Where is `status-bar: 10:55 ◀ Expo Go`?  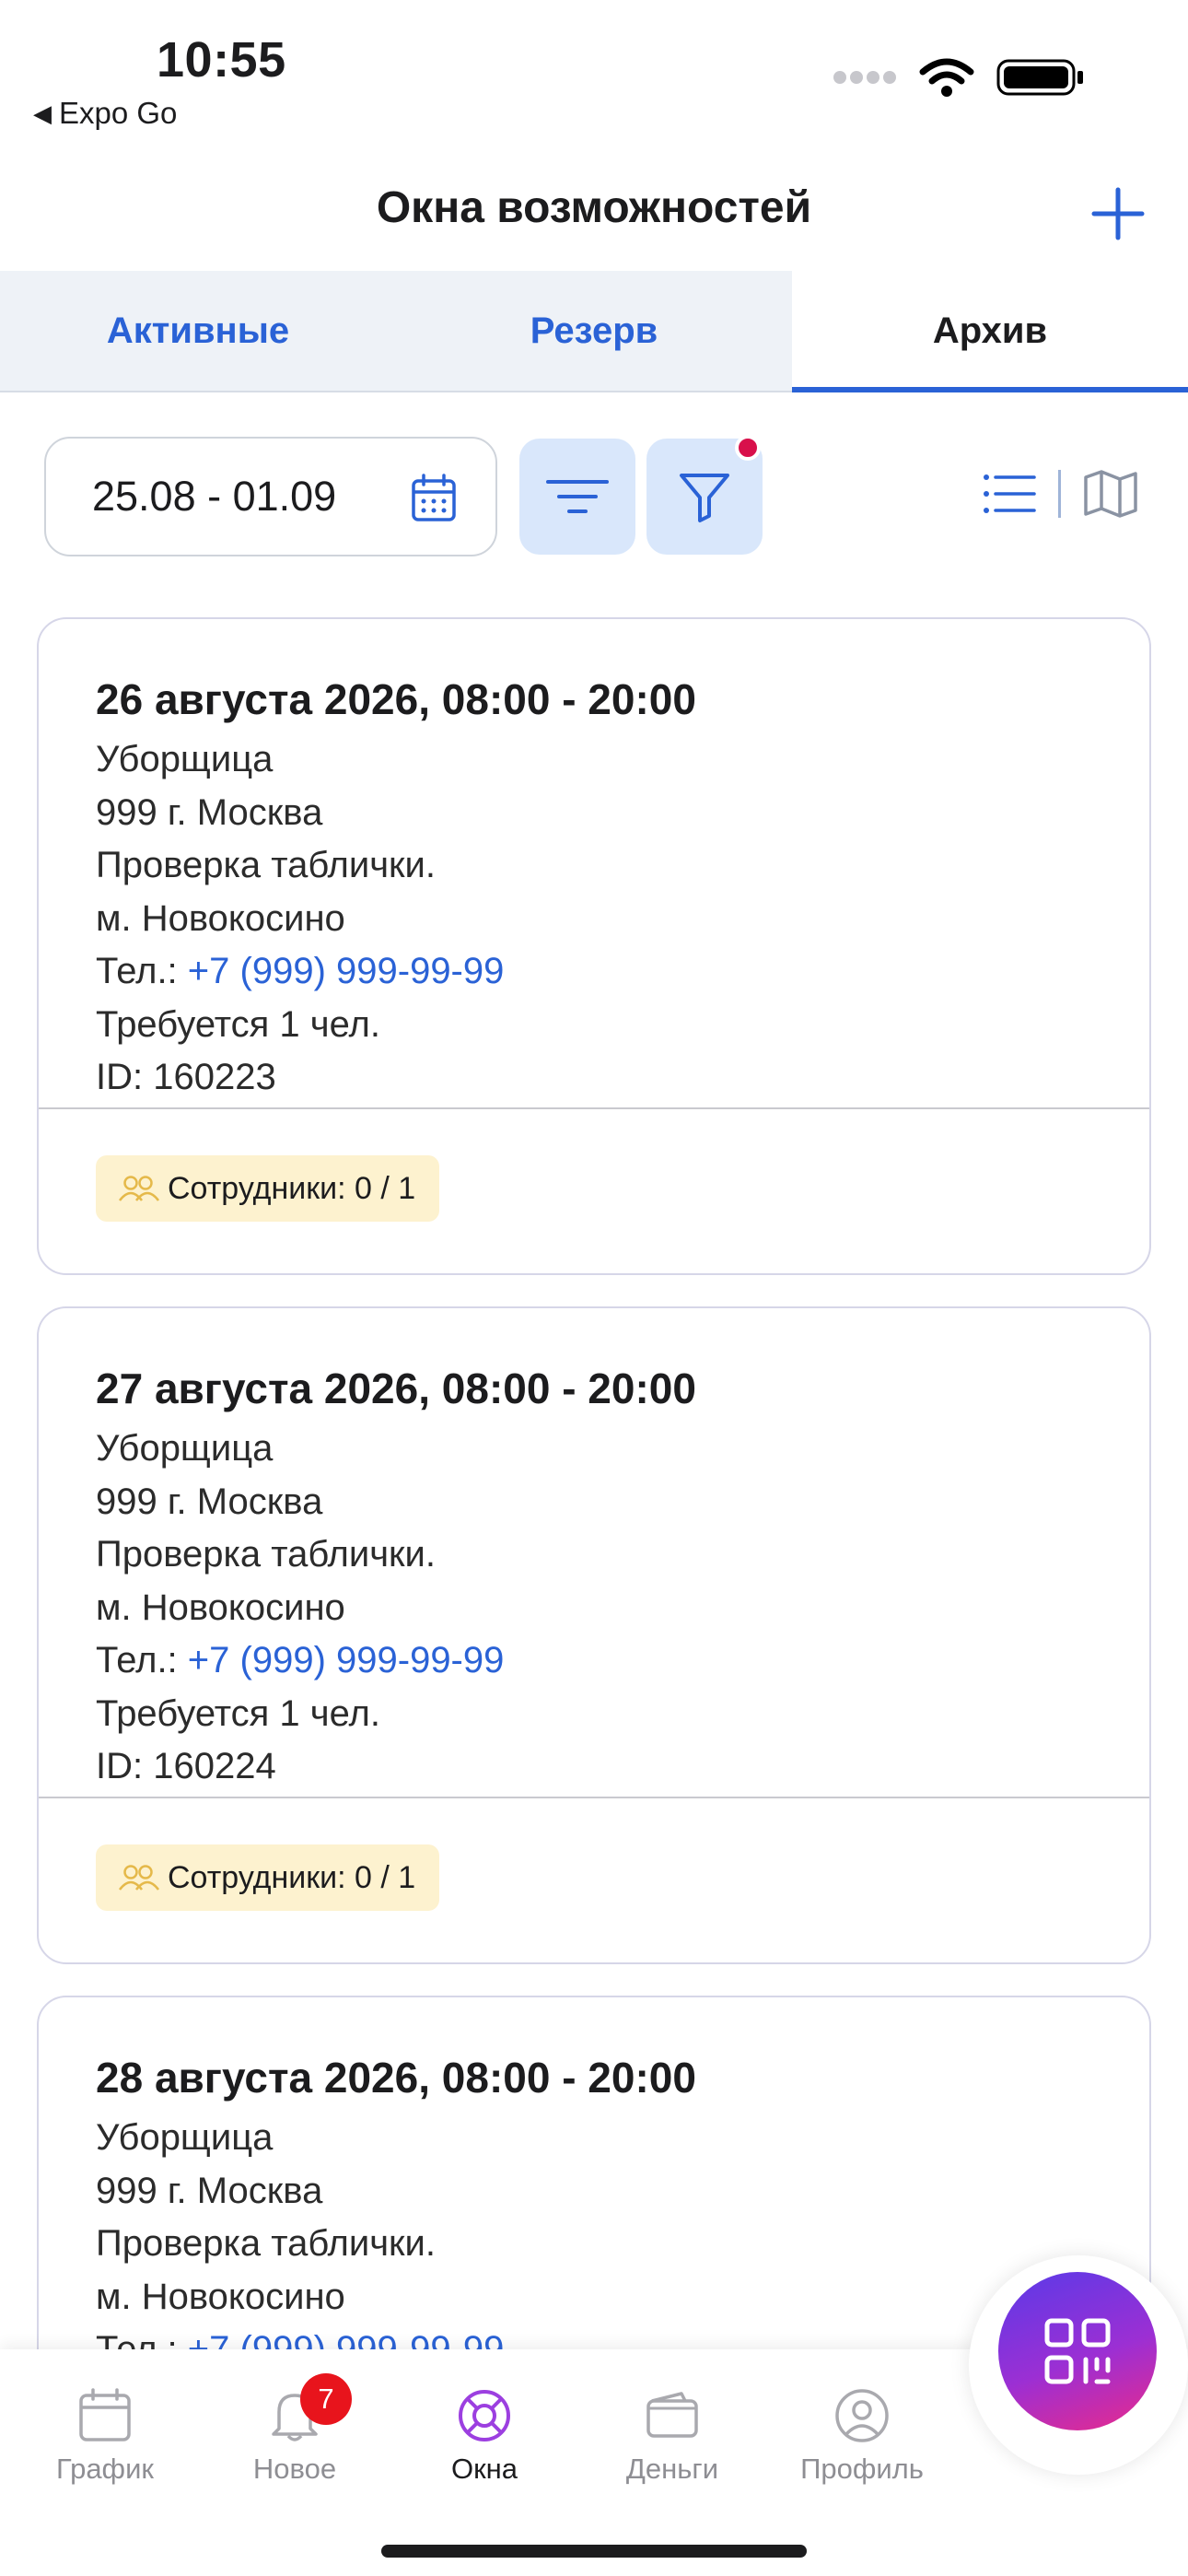 status-bar: 10:55 ◀ Expo Go is located at coordinates (594, 73).